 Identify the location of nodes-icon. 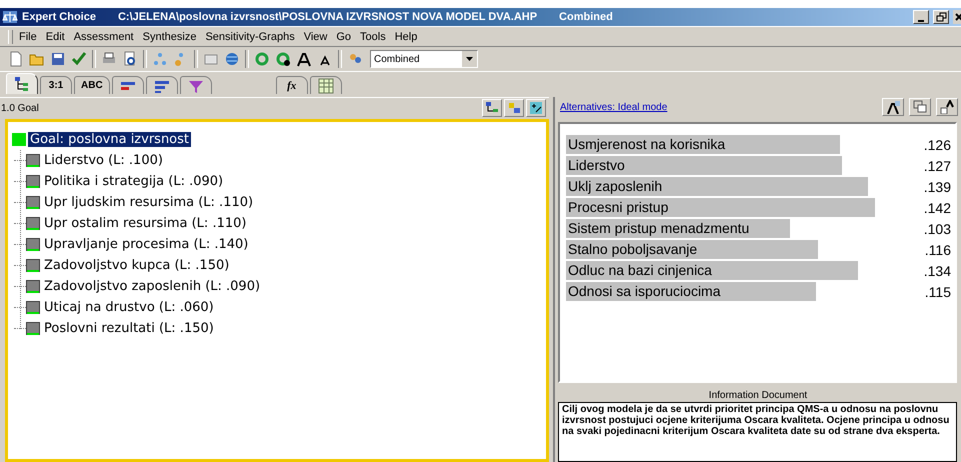
(160, 59).